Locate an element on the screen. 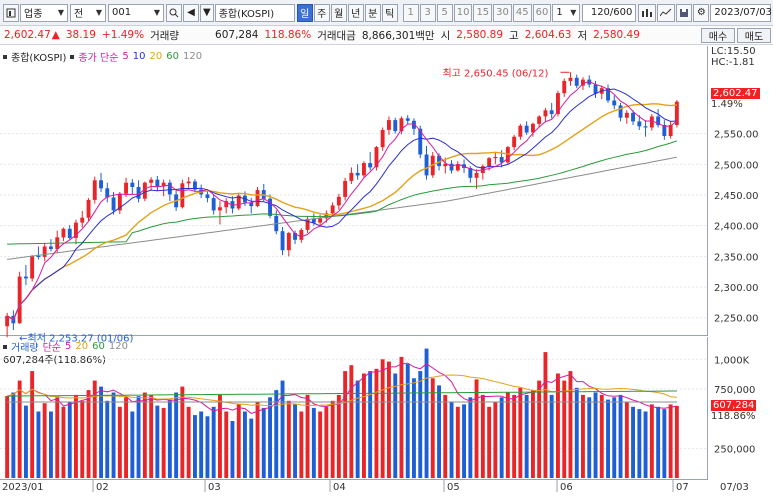 This screenshot has height=500, width=773. volume-tick-label: 750,000 is located at coordinates (734, 390).